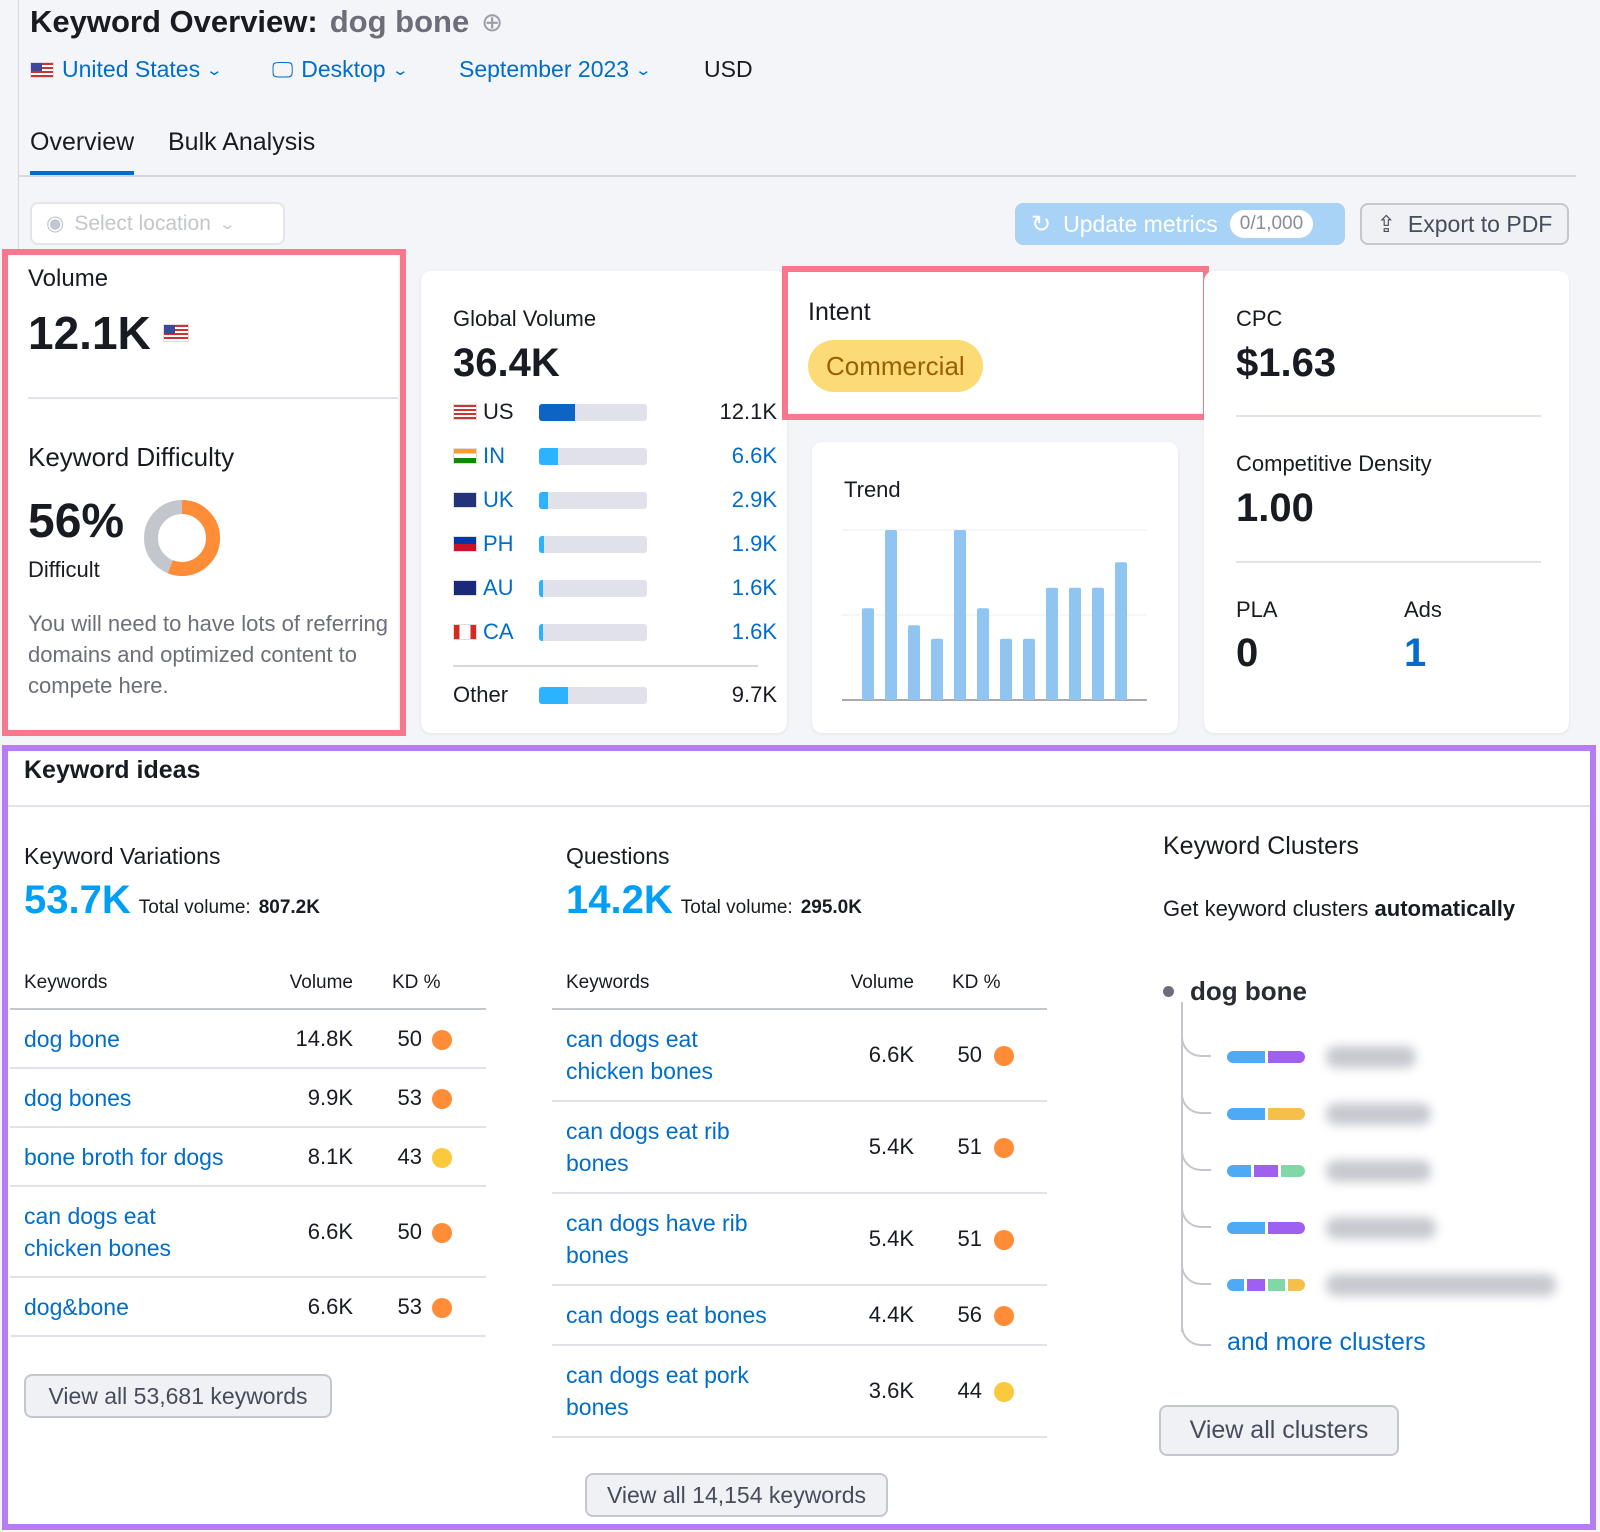 This screenshot has height=1532, width=1600. I want to click on keyword-link: dog bones, so click(77, 1098).